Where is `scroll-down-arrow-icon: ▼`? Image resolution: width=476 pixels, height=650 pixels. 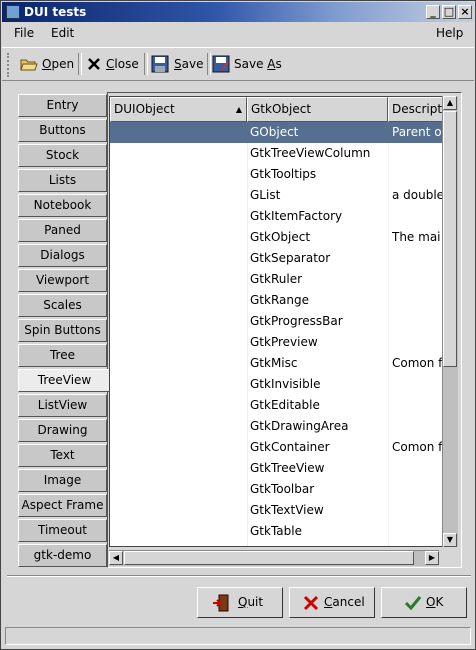
scroll-down-arrow-icon: ▼ is located at coordinates (450, 540).